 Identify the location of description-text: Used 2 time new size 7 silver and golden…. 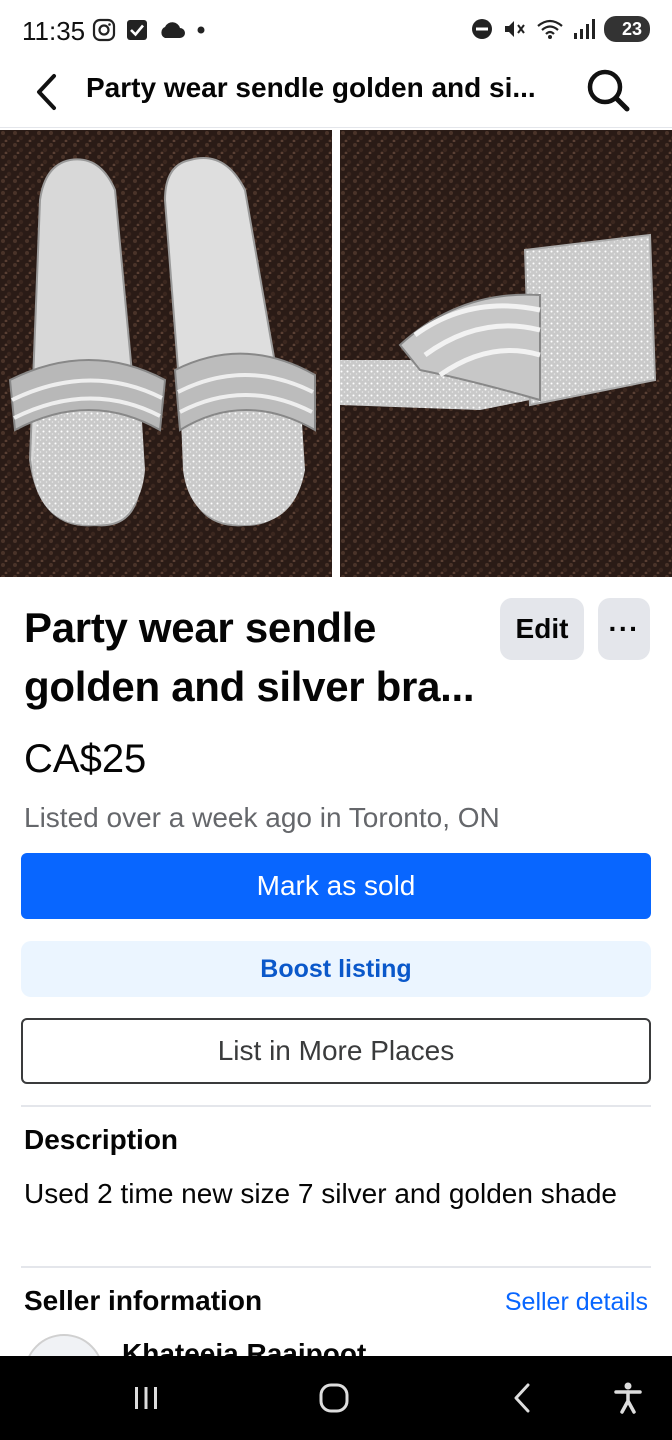
(321, 1193).